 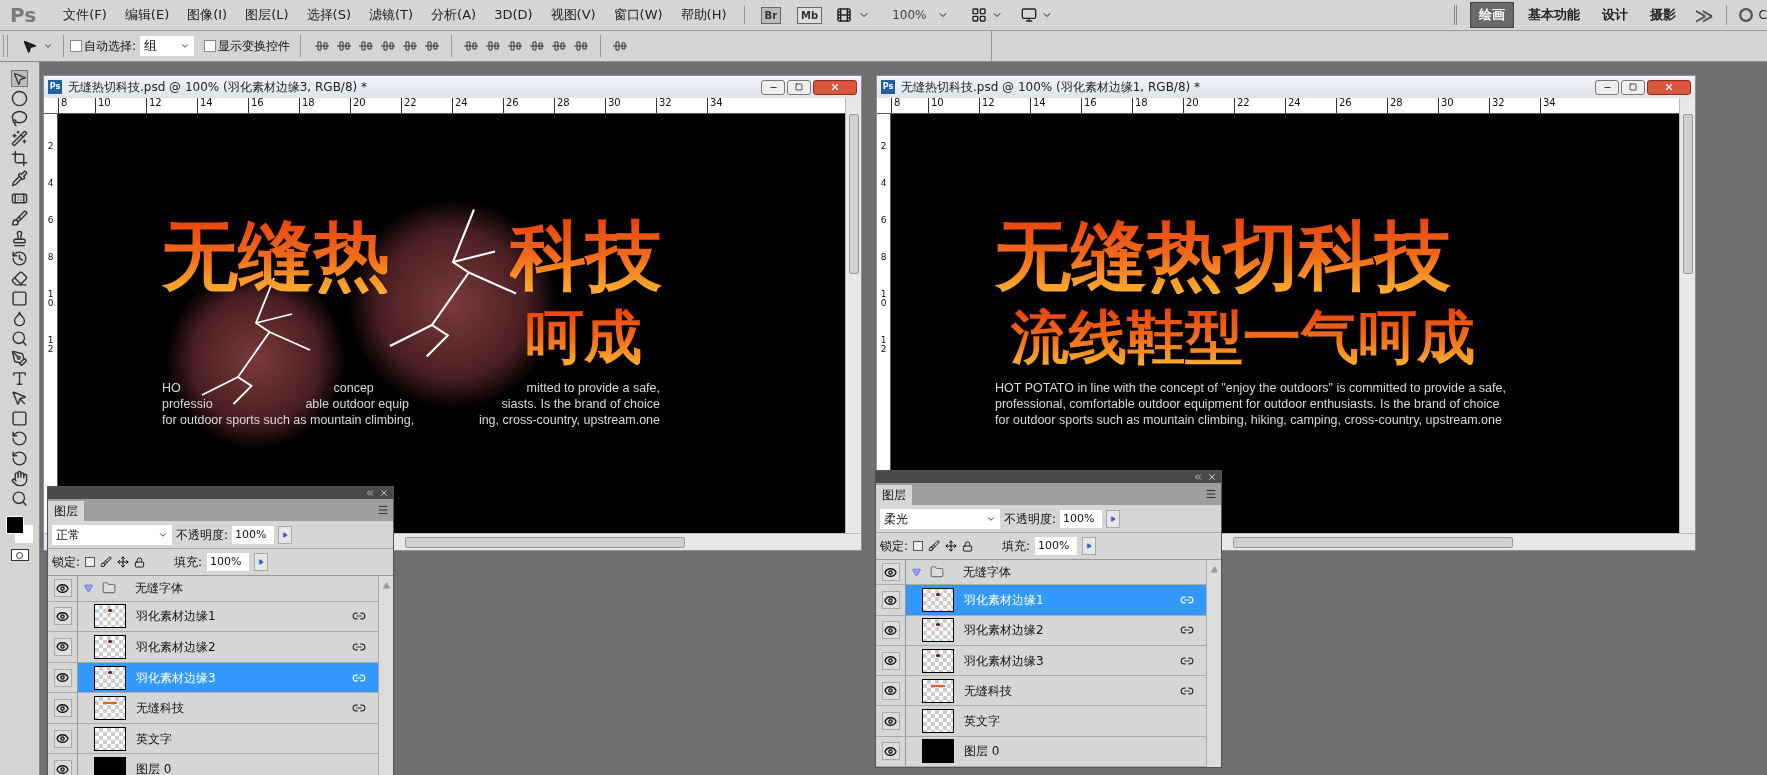 What do you see at coordinates (213, 589) in the screenshot?
I see `layer-group-row: 无缝字体` at bounding box center [213, 589].